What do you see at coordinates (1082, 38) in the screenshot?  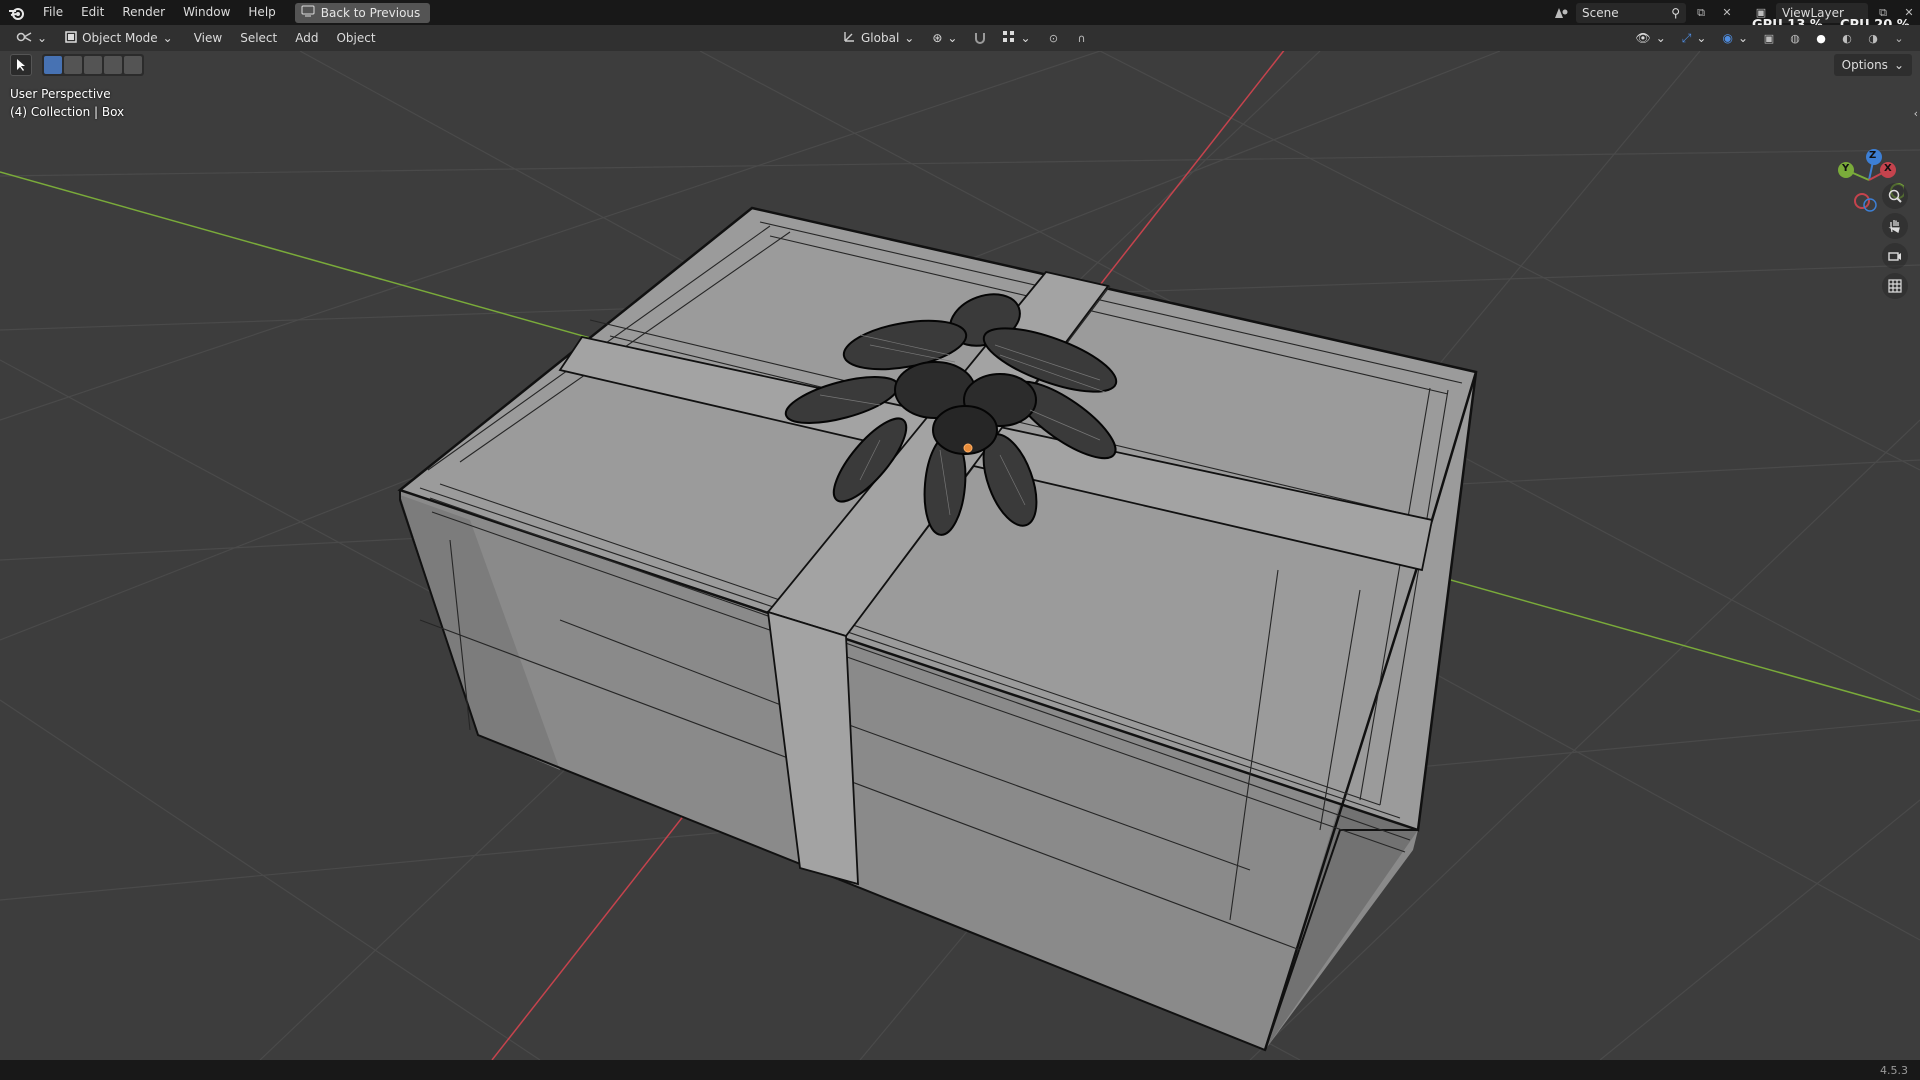 I see `falloff-curve-icon: ∩` at bounding box center [1082, 38].